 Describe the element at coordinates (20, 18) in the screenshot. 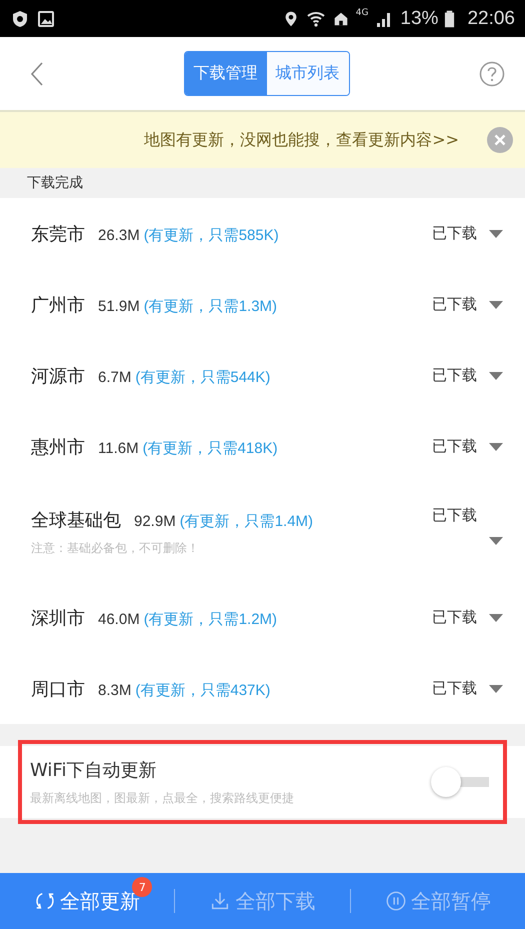

I see `shield-icon` at that location.